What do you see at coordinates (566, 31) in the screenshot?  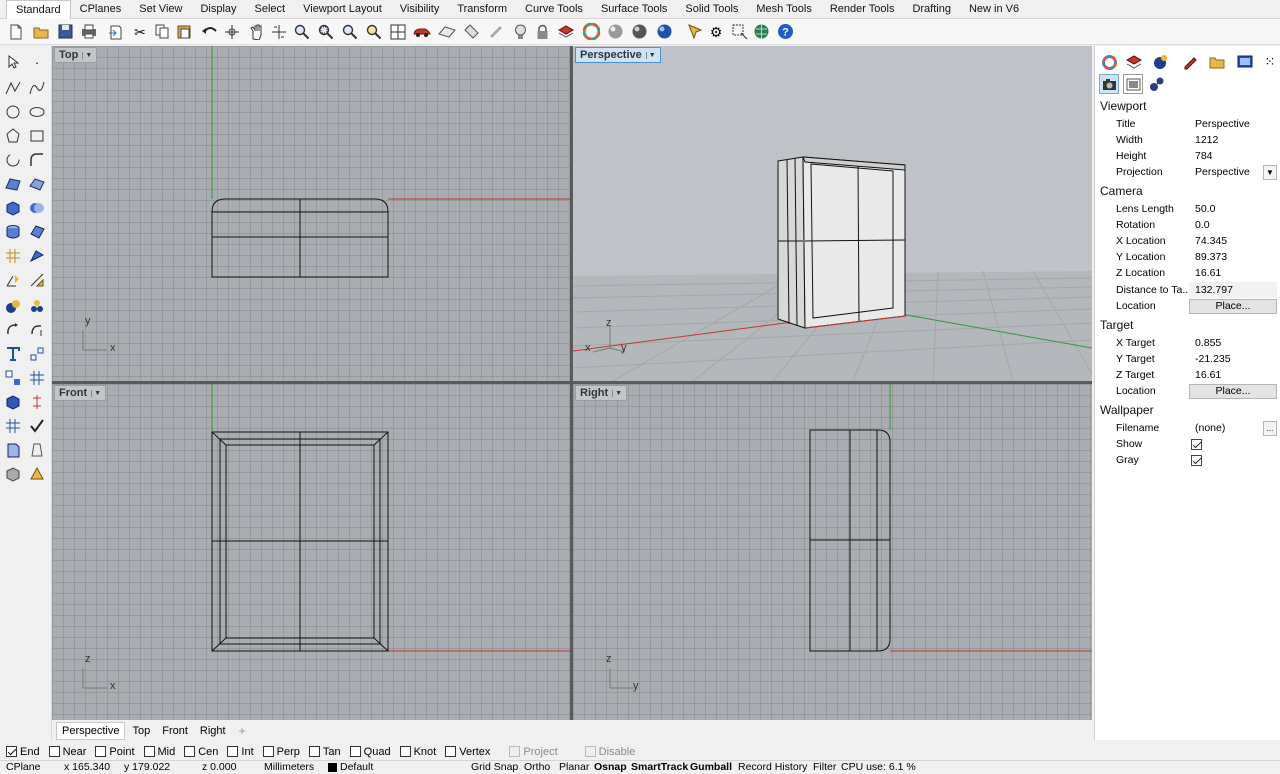 I see `layer-icon` at bounding box center [566, 31].